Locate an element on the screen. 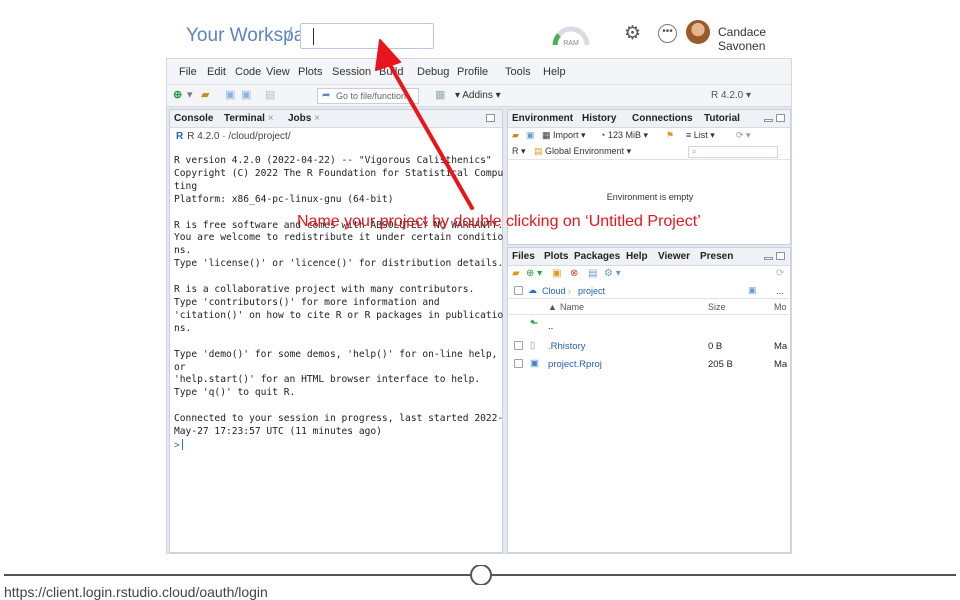  print-icon: ▤ is located at coordinates (270, 95).